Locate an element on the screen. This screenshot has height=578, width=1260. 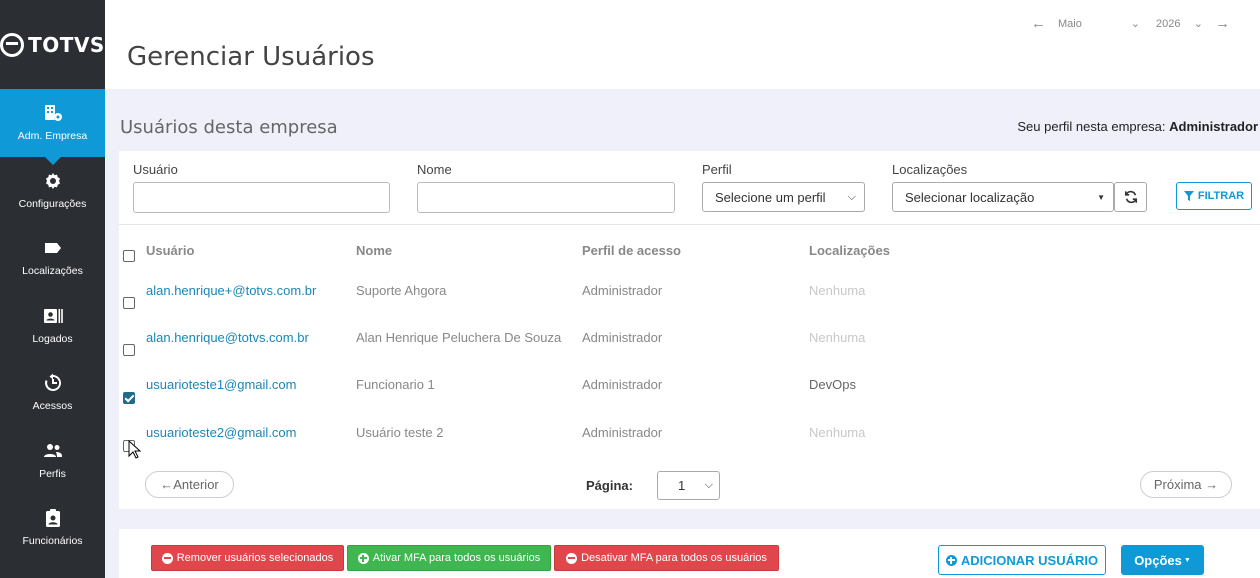
users-icon is located at coordinates (53, 451).